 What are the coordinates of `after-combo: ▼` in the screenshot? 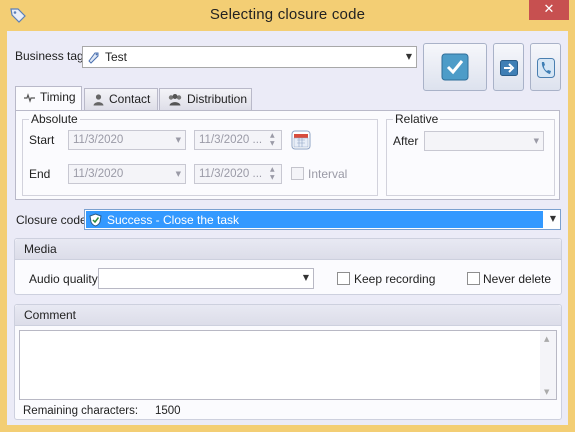 It's located at (484, 141).